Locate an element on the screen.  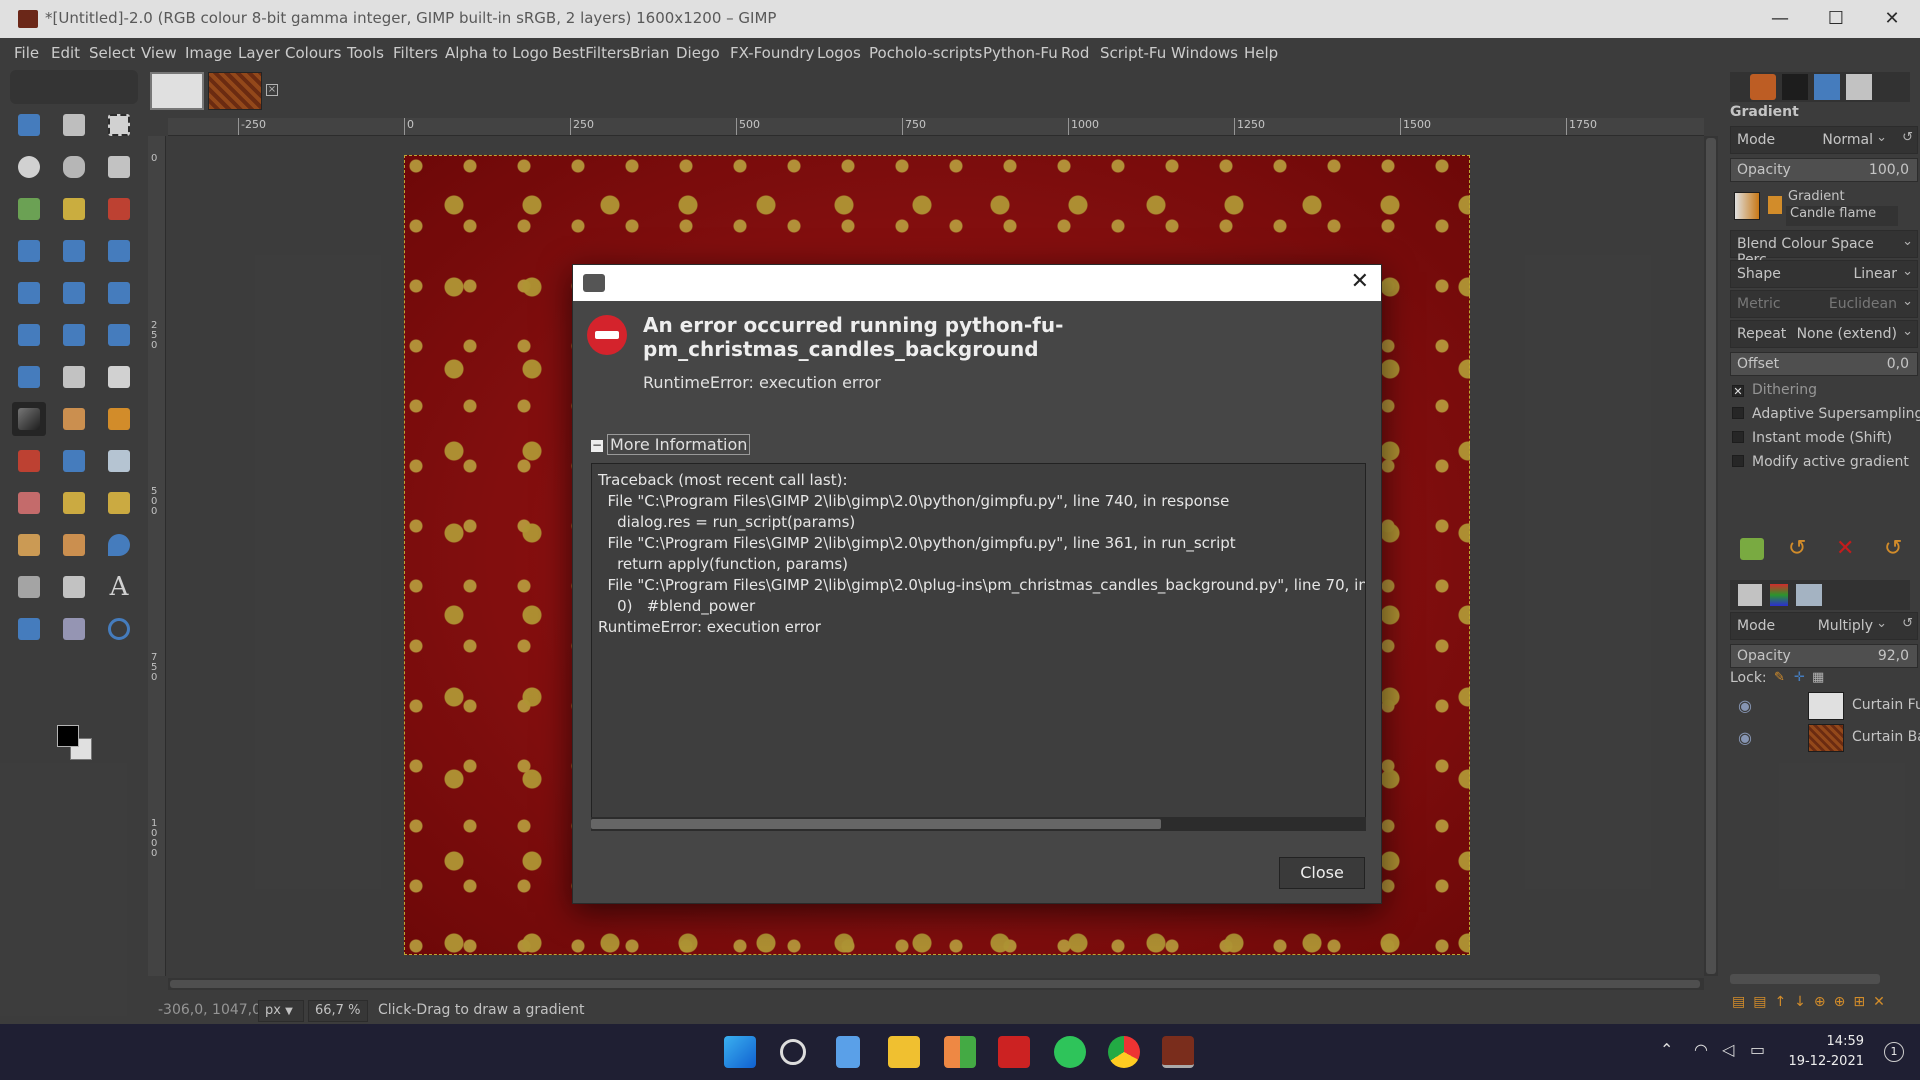
error-icon is located at coordinates (607, 335).